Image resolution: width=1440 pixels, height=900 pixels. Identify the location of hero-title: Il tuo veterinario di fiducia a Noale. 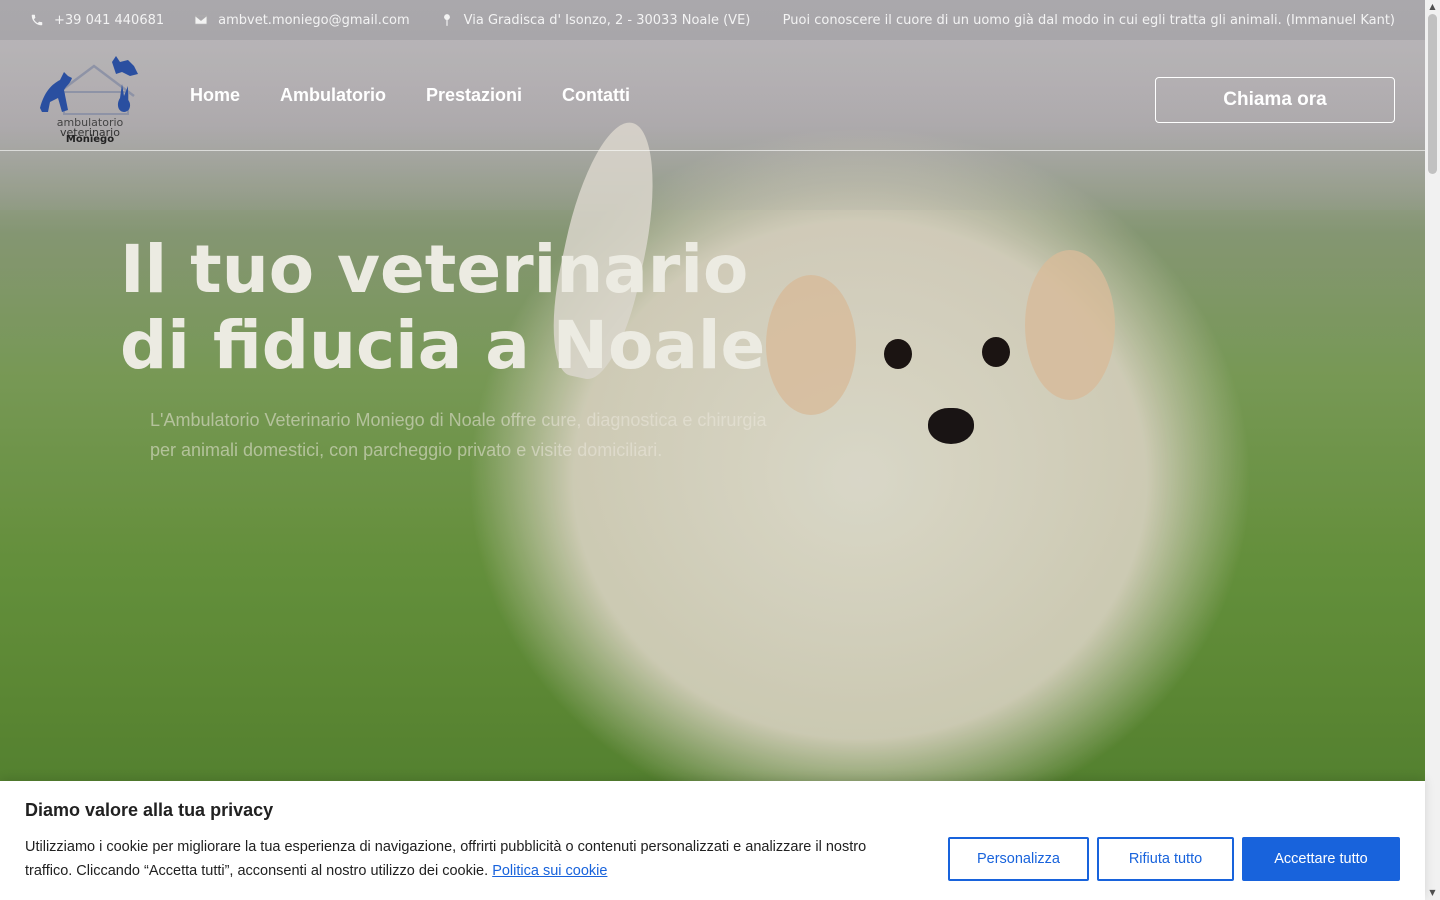
(443, 307).